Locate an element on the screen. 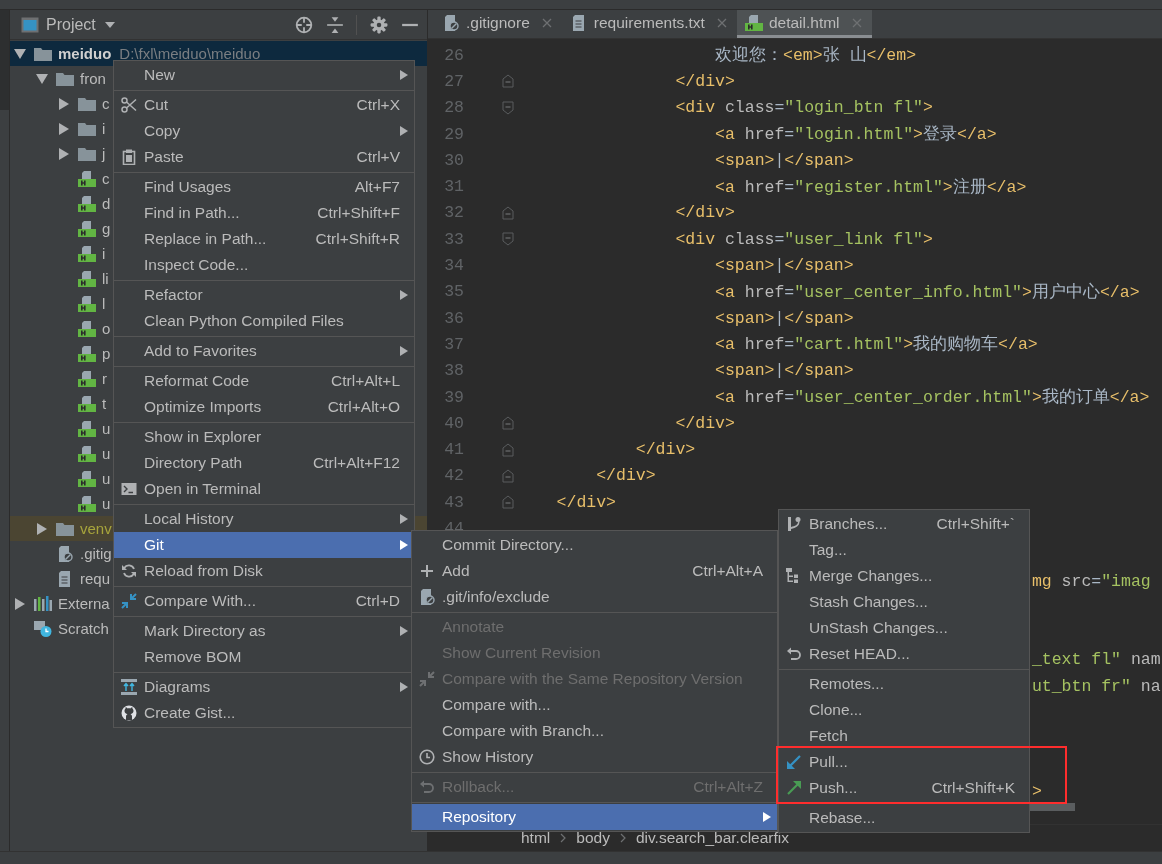 The image size is (1162, 864). shortcut-label: Ctrl+Shift+` is located at coordinates (975, 524).